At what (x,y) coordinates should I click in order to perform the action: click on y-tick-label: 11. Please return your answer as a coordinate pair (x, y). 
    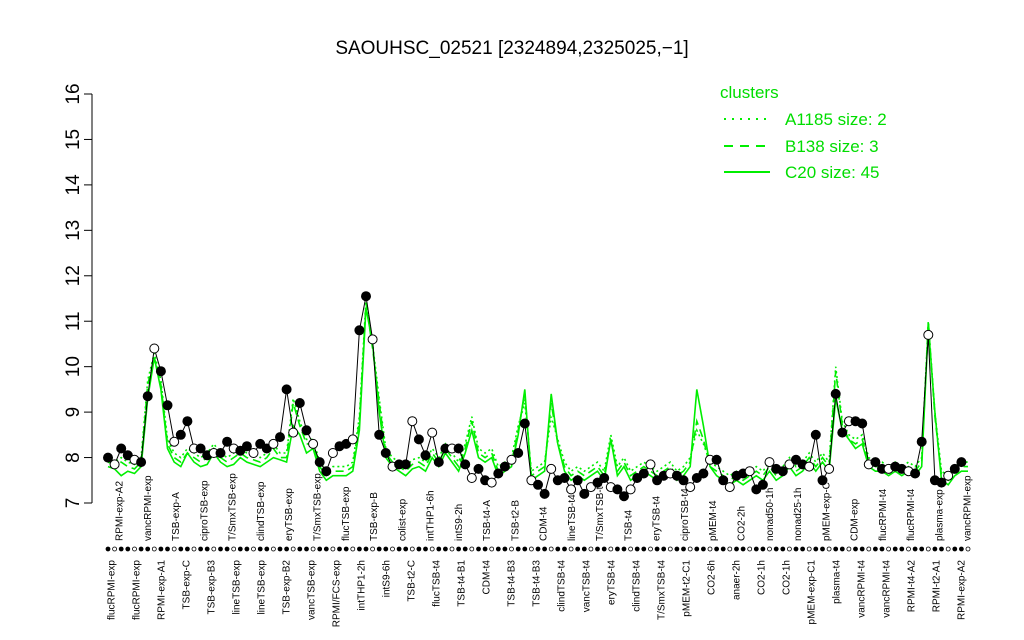
    Looking at the image, I should click on (73, 321).